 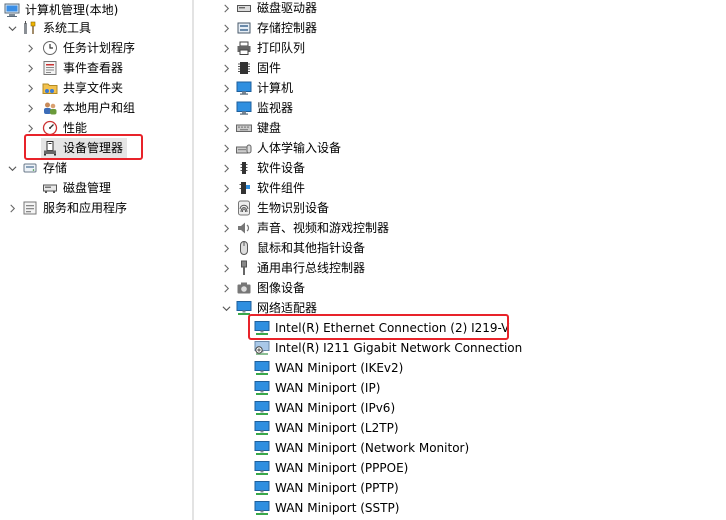 I want to click on tree-item-label: 存储, so click(x=55, y=168).